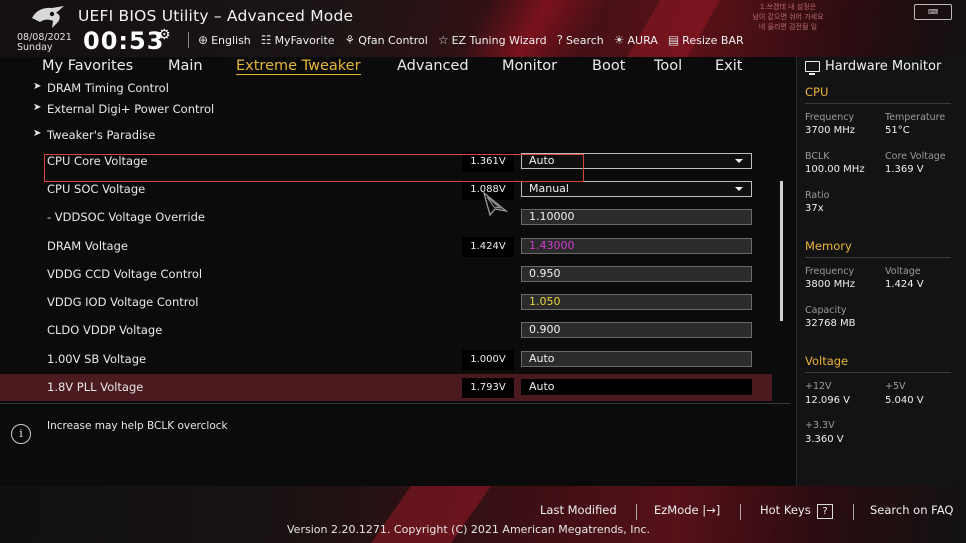  I want to click on help-text: Increase may help BCLK overclock, so click(137, 426).